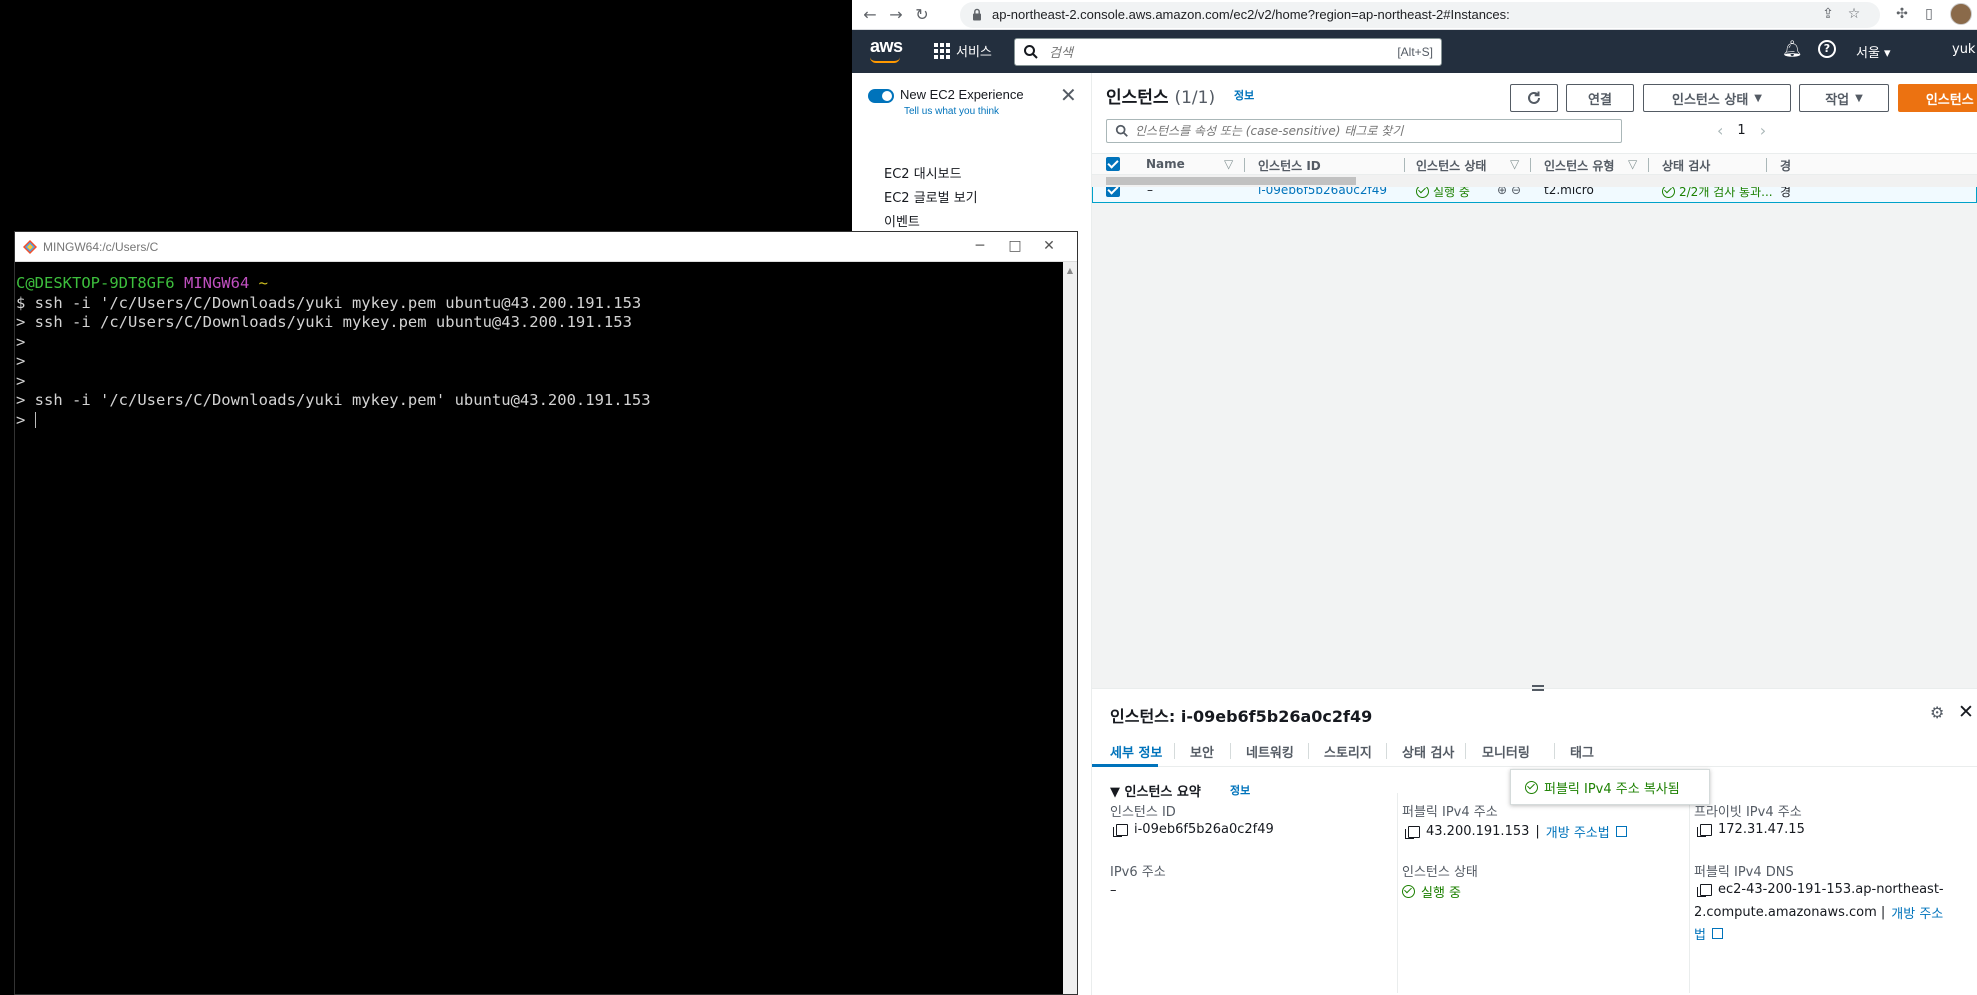 Image resolution: width=1977 pixels, height=995 pixels. I want to click on prev-page-icon: ‹, so click(1720, 130).